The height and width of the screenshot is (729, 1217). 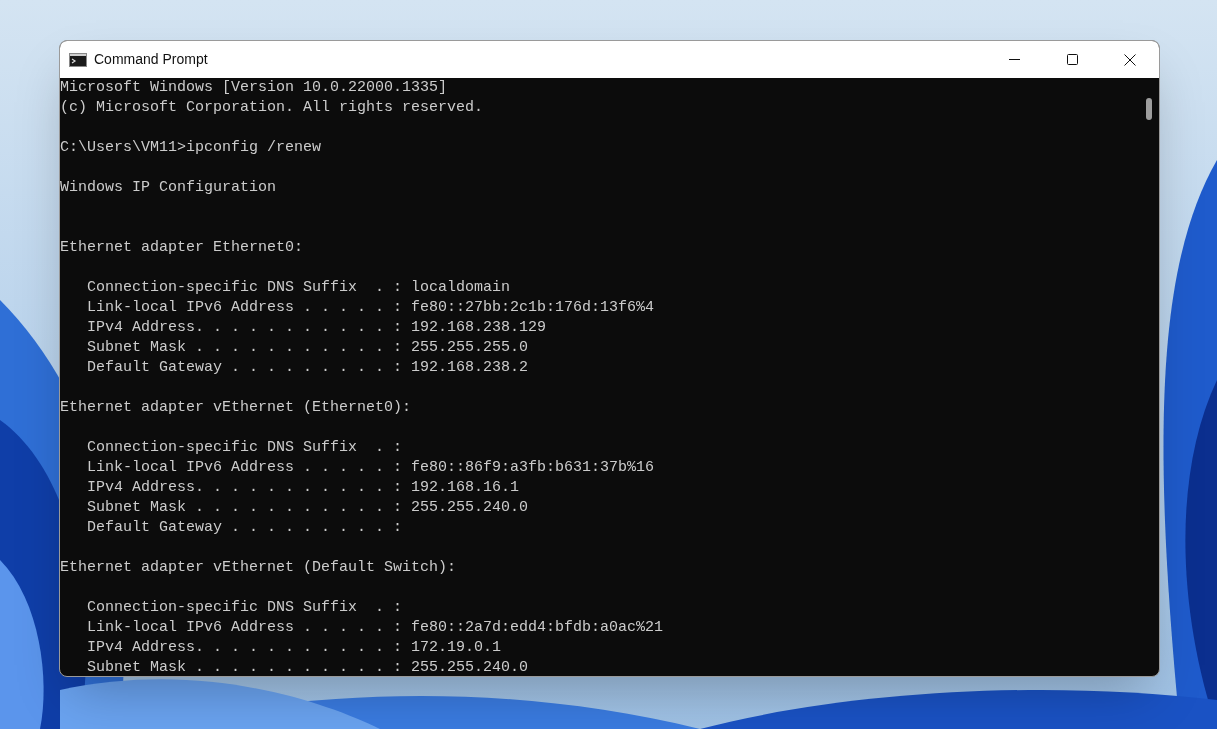 I want to click on console-line: Ethernet adapter vEthernet (Ethernet0):, so click(x=236, y=408).